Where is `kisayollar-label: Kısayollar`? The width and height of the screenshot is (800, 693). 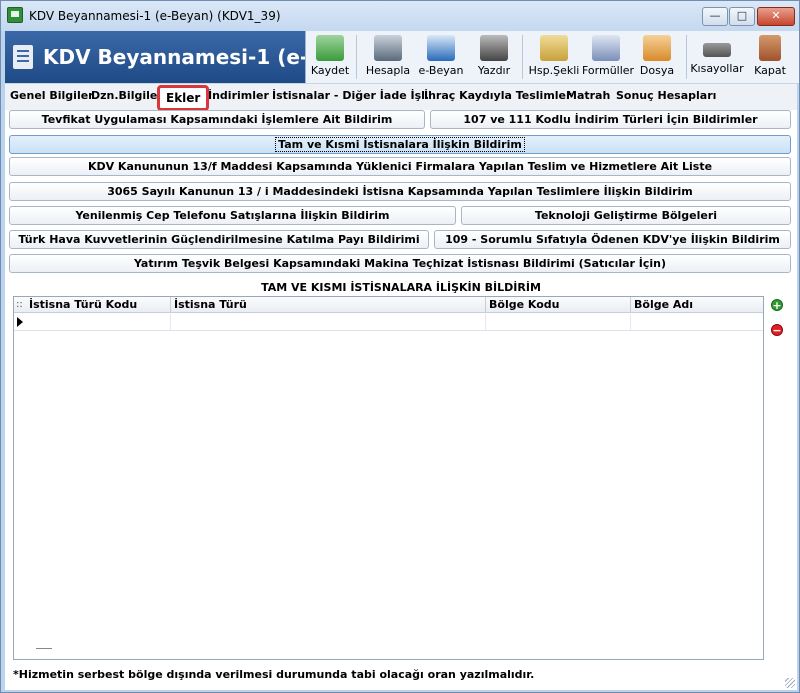
kisayollar-label: Kısayollar is located at coordinates (717, 68).